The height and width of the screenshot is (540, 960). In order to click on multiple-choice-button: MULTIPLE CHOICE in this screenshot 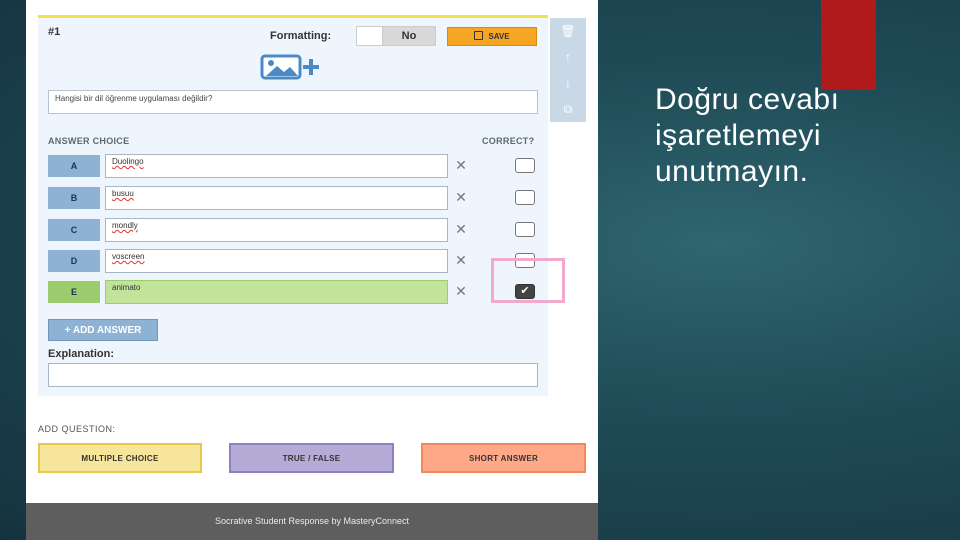, I will do `click(120, 458)`.